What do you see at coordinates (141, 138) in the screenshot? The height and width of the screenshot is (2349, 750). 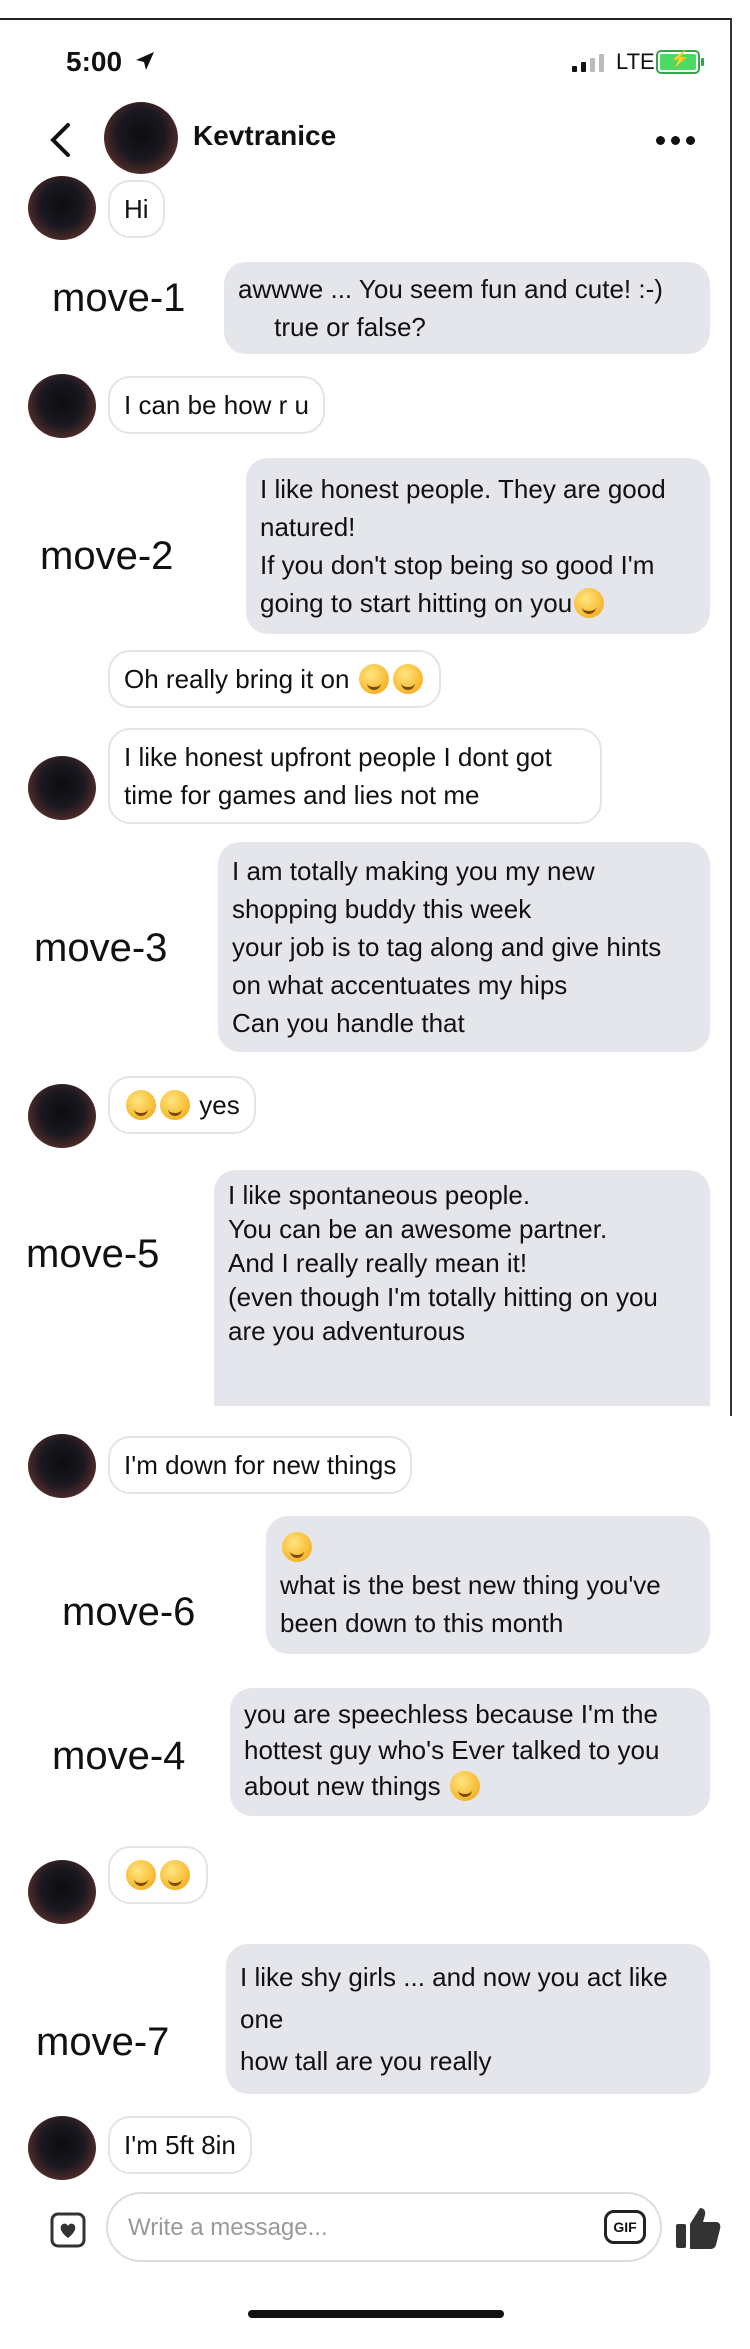 I see `contact-avatar` at bounding box center [141, 138].